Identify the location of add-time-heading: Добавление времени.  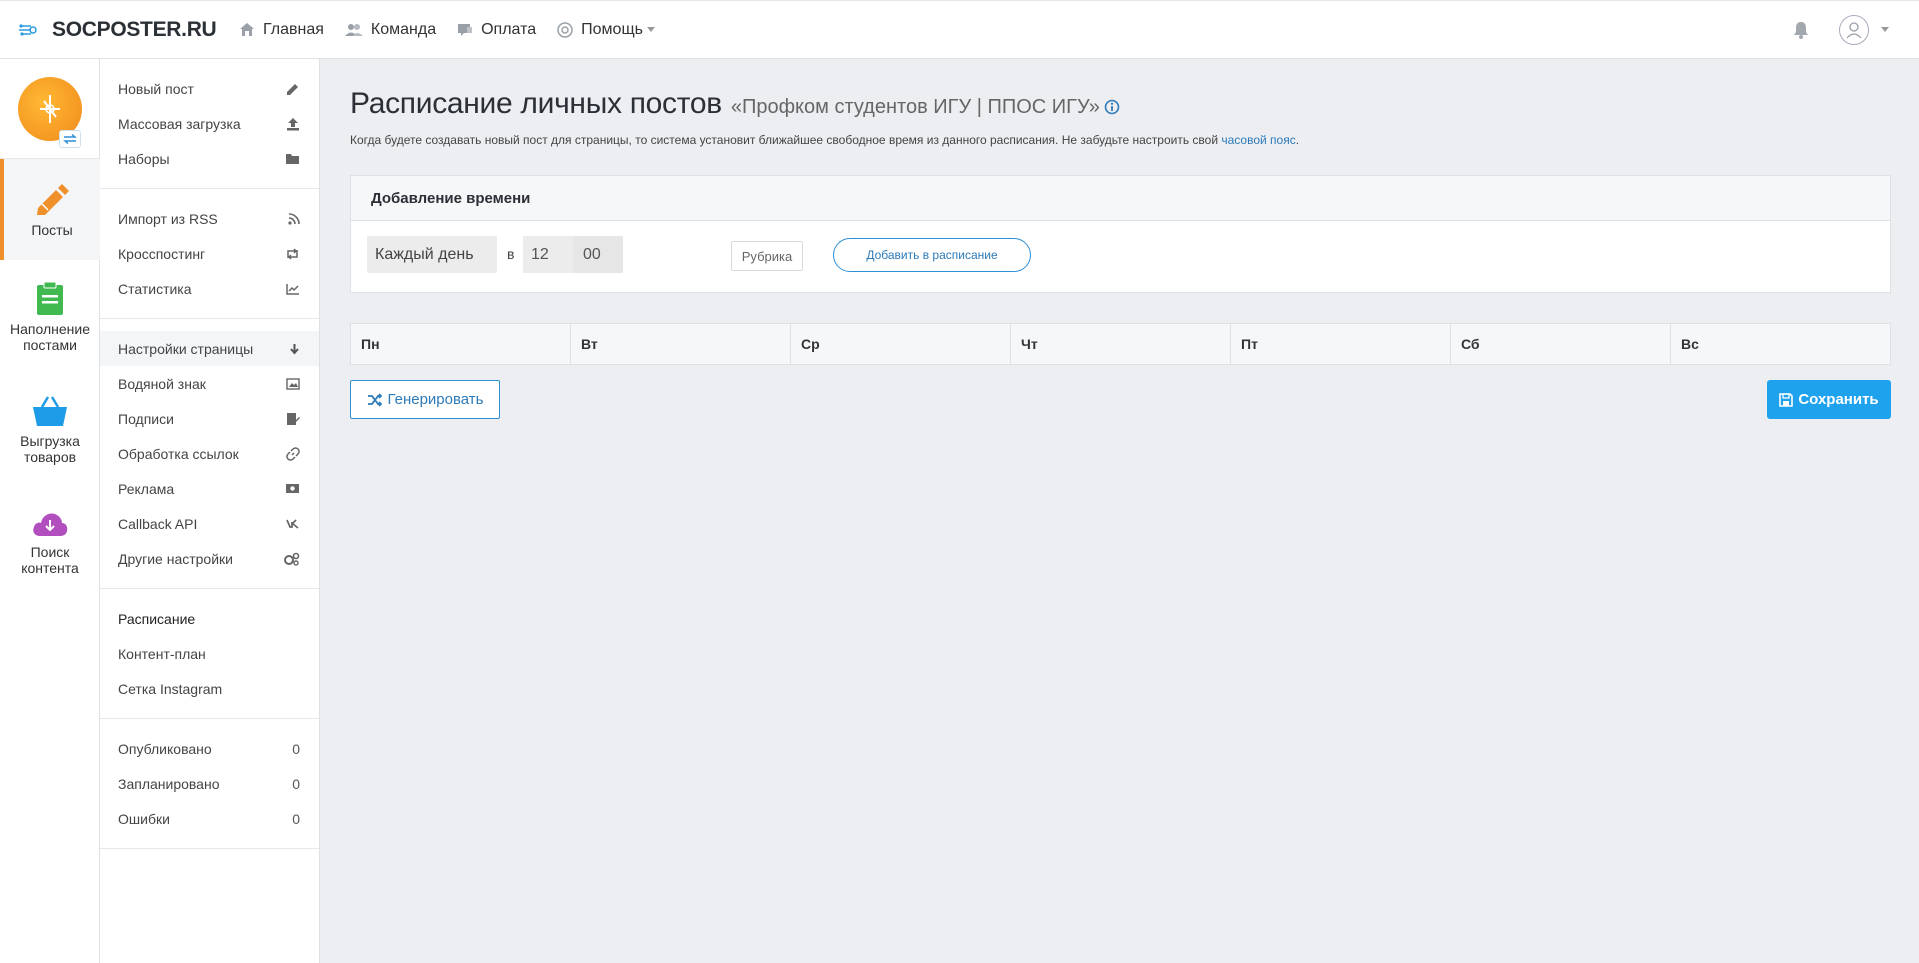
(1120, 198).